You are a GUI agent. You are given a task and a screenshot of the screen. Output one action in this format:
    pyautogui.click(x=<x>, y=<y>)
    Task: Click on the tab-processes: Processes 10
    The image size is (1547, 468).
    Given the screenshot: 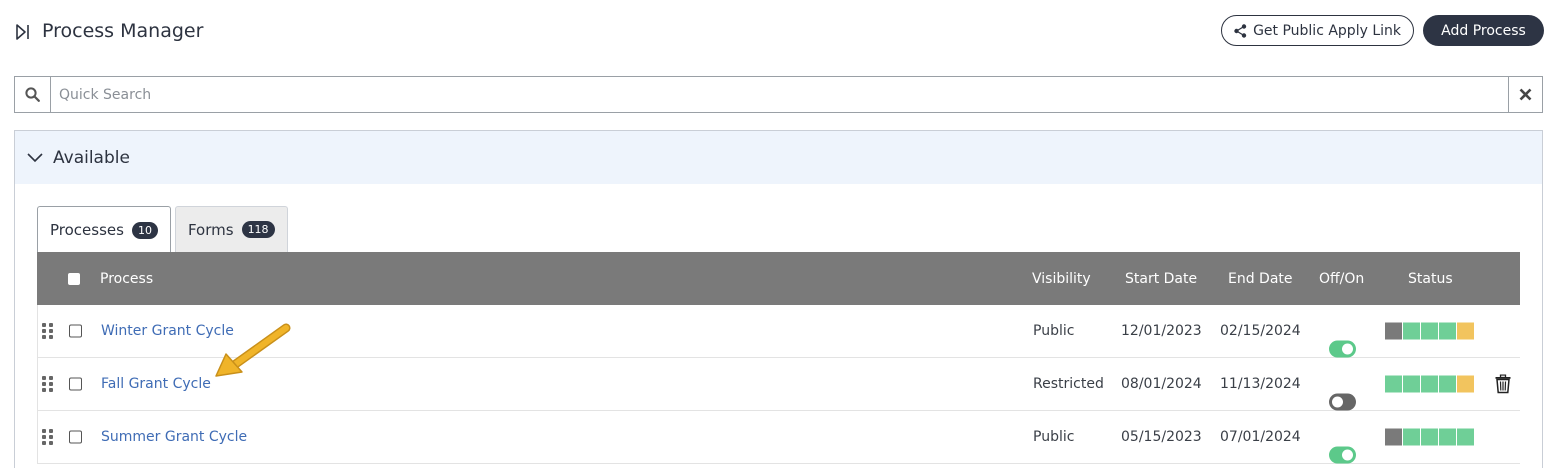 What is the action you would take?
    pyautogui.click(x=104, y=229)
    